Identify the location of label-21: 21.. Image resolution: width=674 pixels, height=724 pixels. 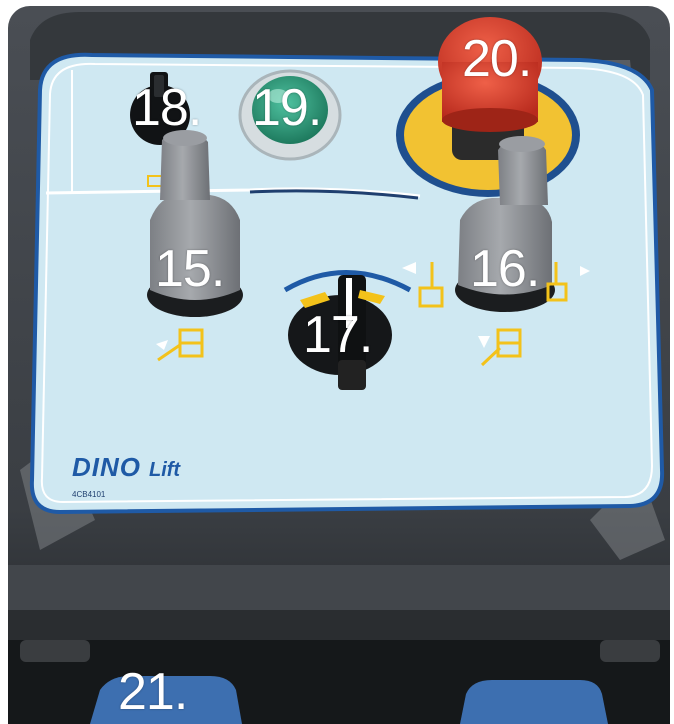
(153, 692).